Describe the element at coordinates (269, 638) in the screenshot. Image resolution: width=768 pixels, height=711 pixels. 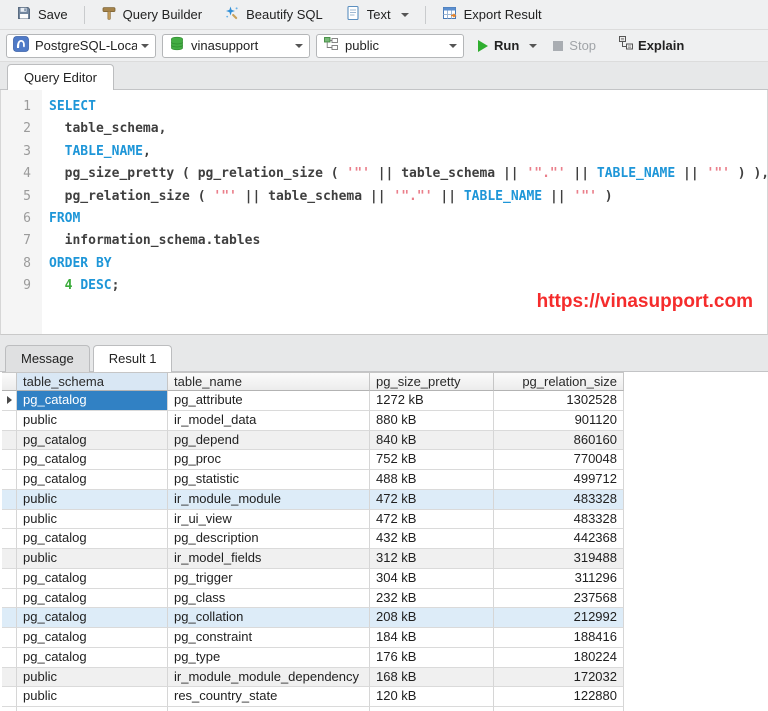
I see `grid-cell: pg_constraint` at that location.